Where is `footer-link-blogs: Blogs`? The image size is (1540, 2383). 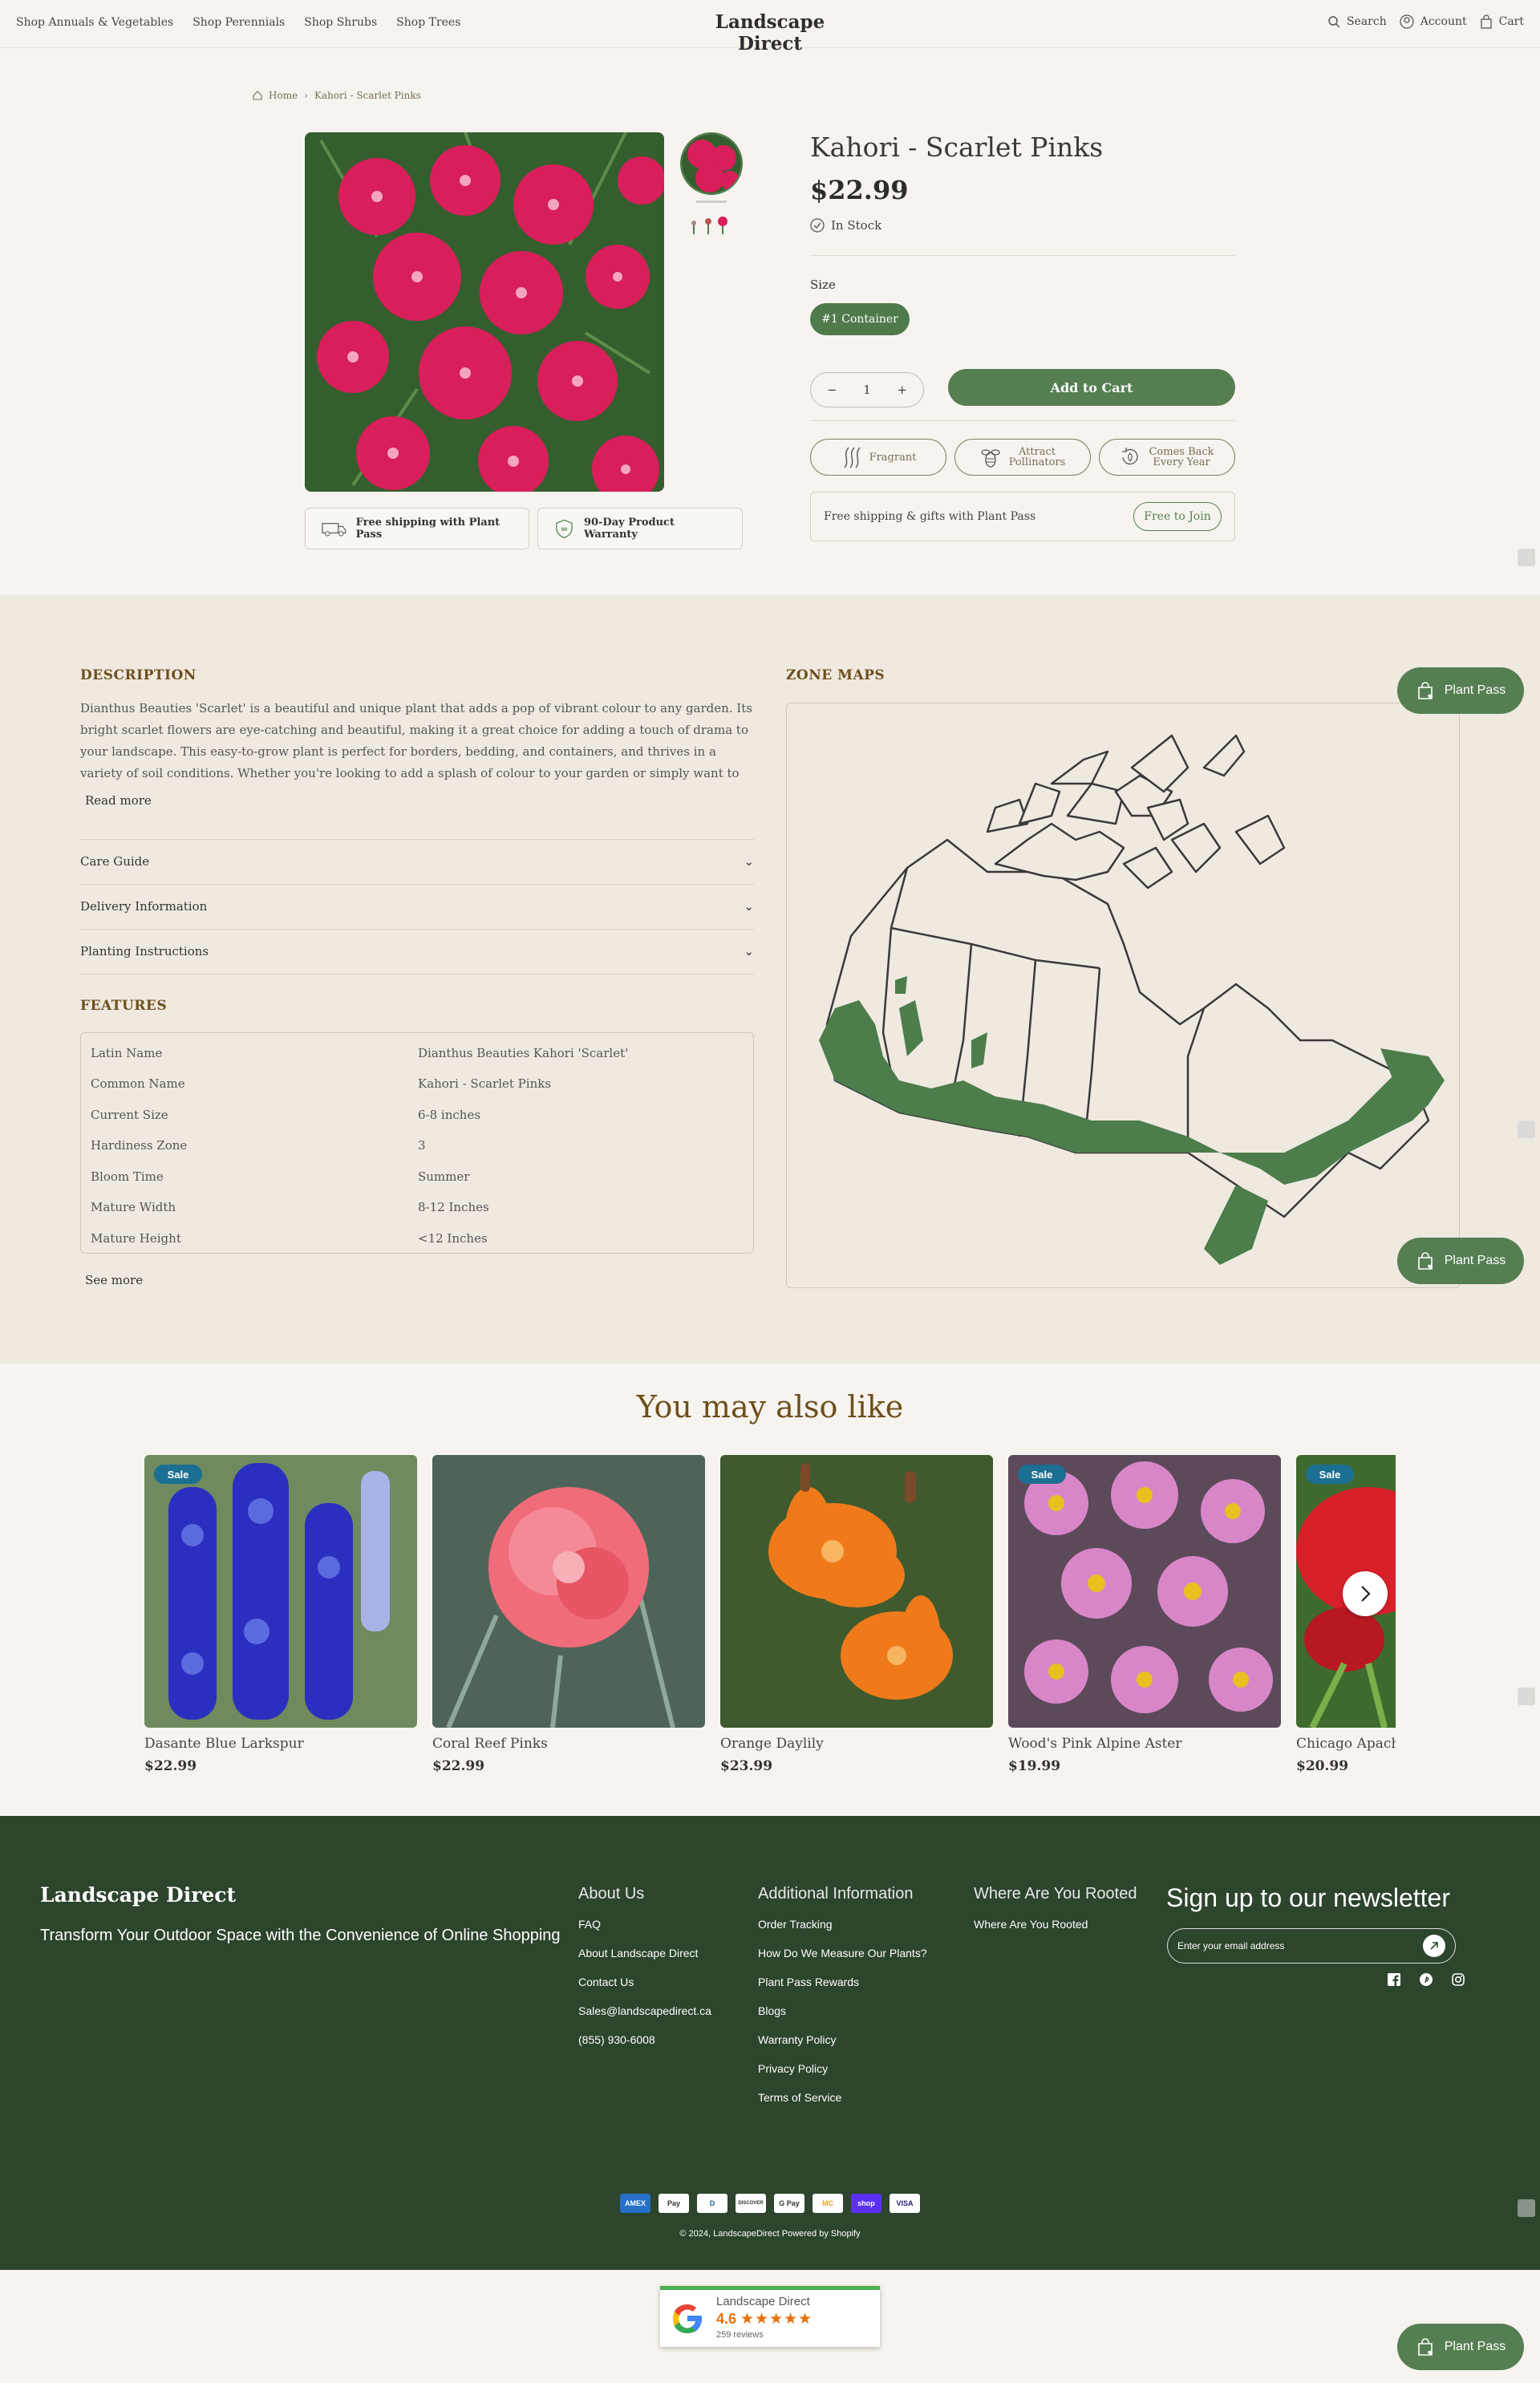
footer-link-blogs: Blogs is located at coordinates (843, 2010).